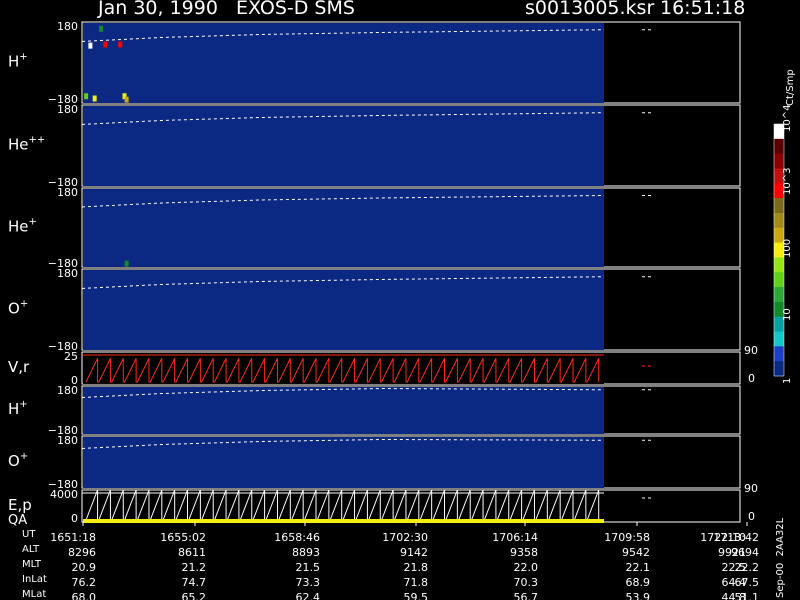 The height and width of the screenshot is (600, 800). I want to click on footer-id: Sep-00 2AA32L, so click(780, 557).